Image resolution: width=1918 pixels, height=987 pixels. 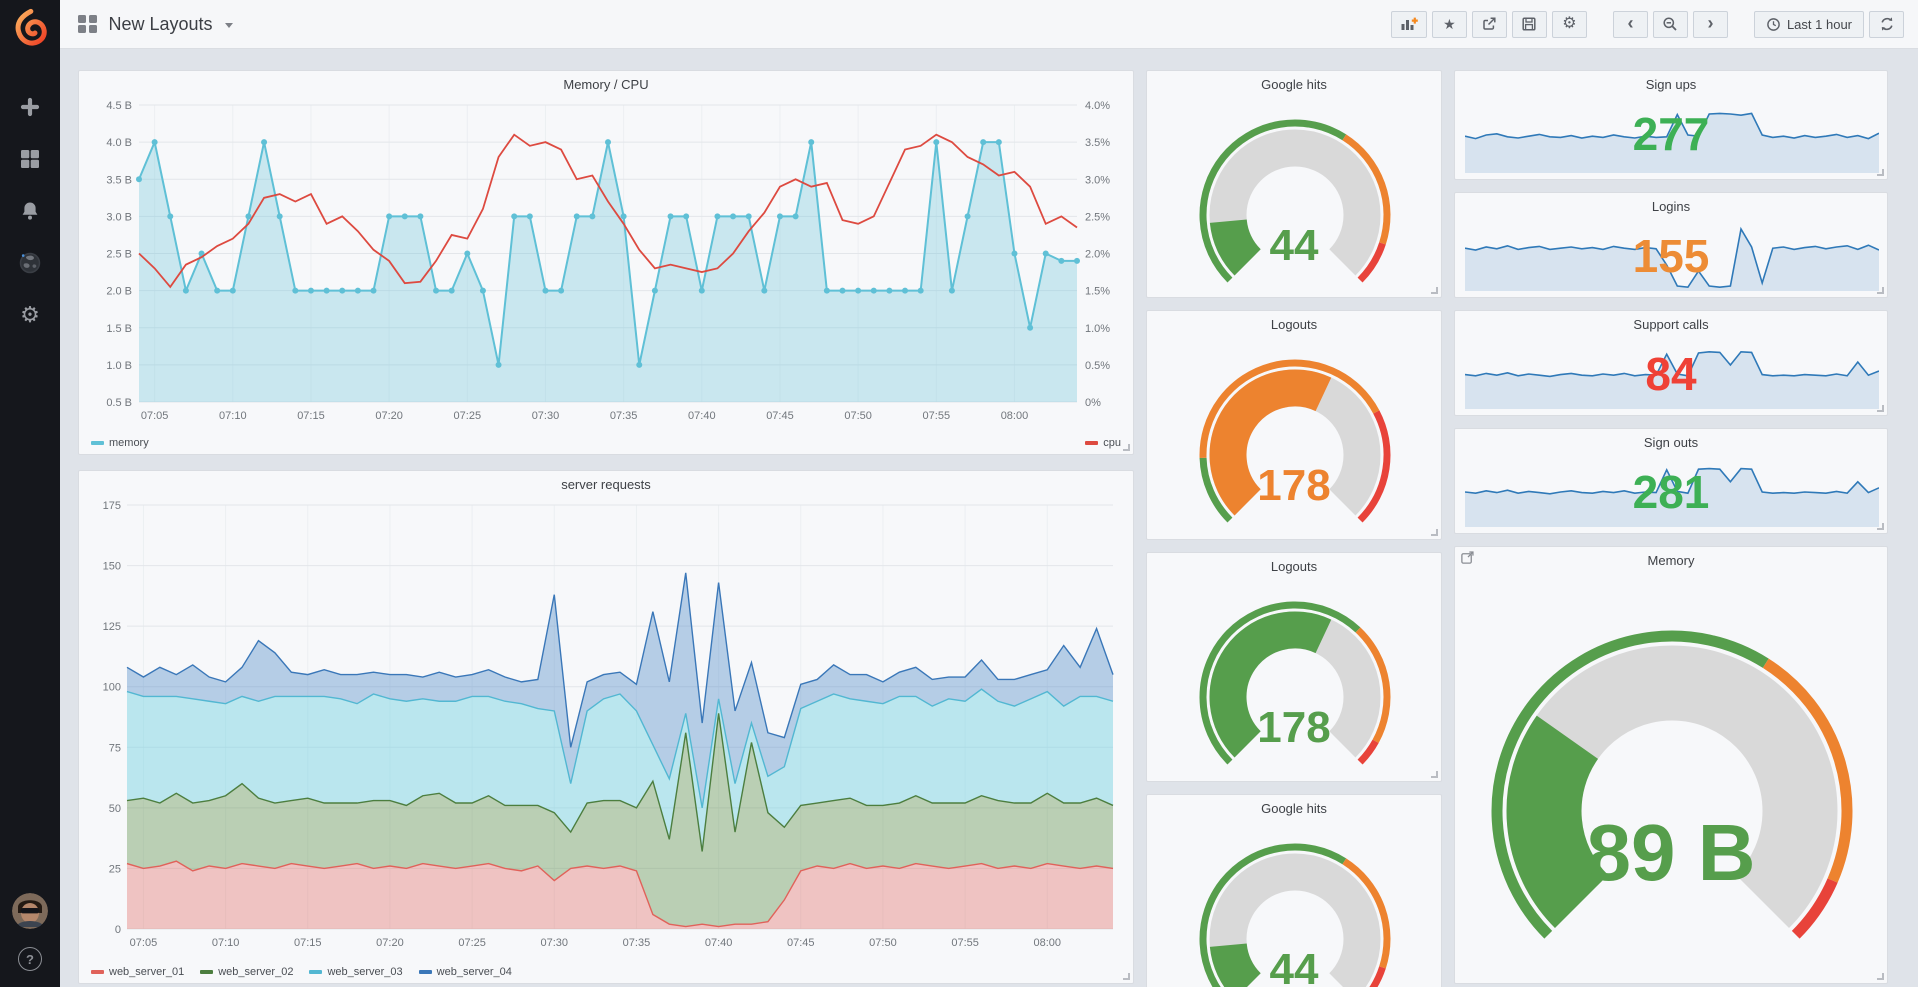 I want to click on stat-value: 277, so click(x=1671, y=134).